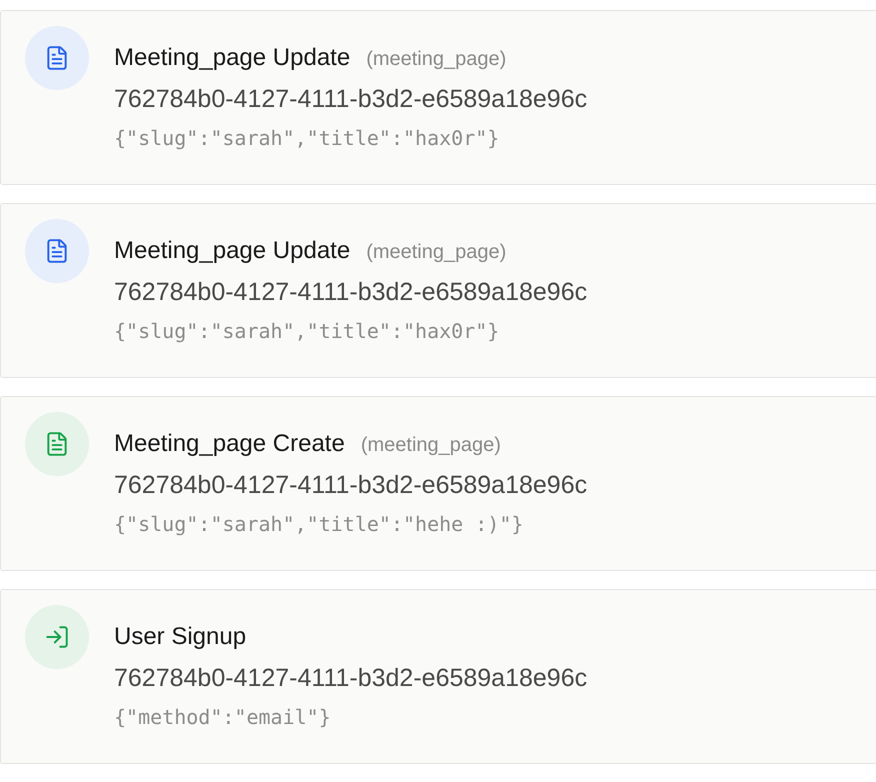 The height and width of the screenshot is (782, 876). What do you see at coordinates (319, 524) in the screenshot?
I see `event-payload: {"slug":"sarah","title":"hehe :)"}` at bounding box center [319, 524].